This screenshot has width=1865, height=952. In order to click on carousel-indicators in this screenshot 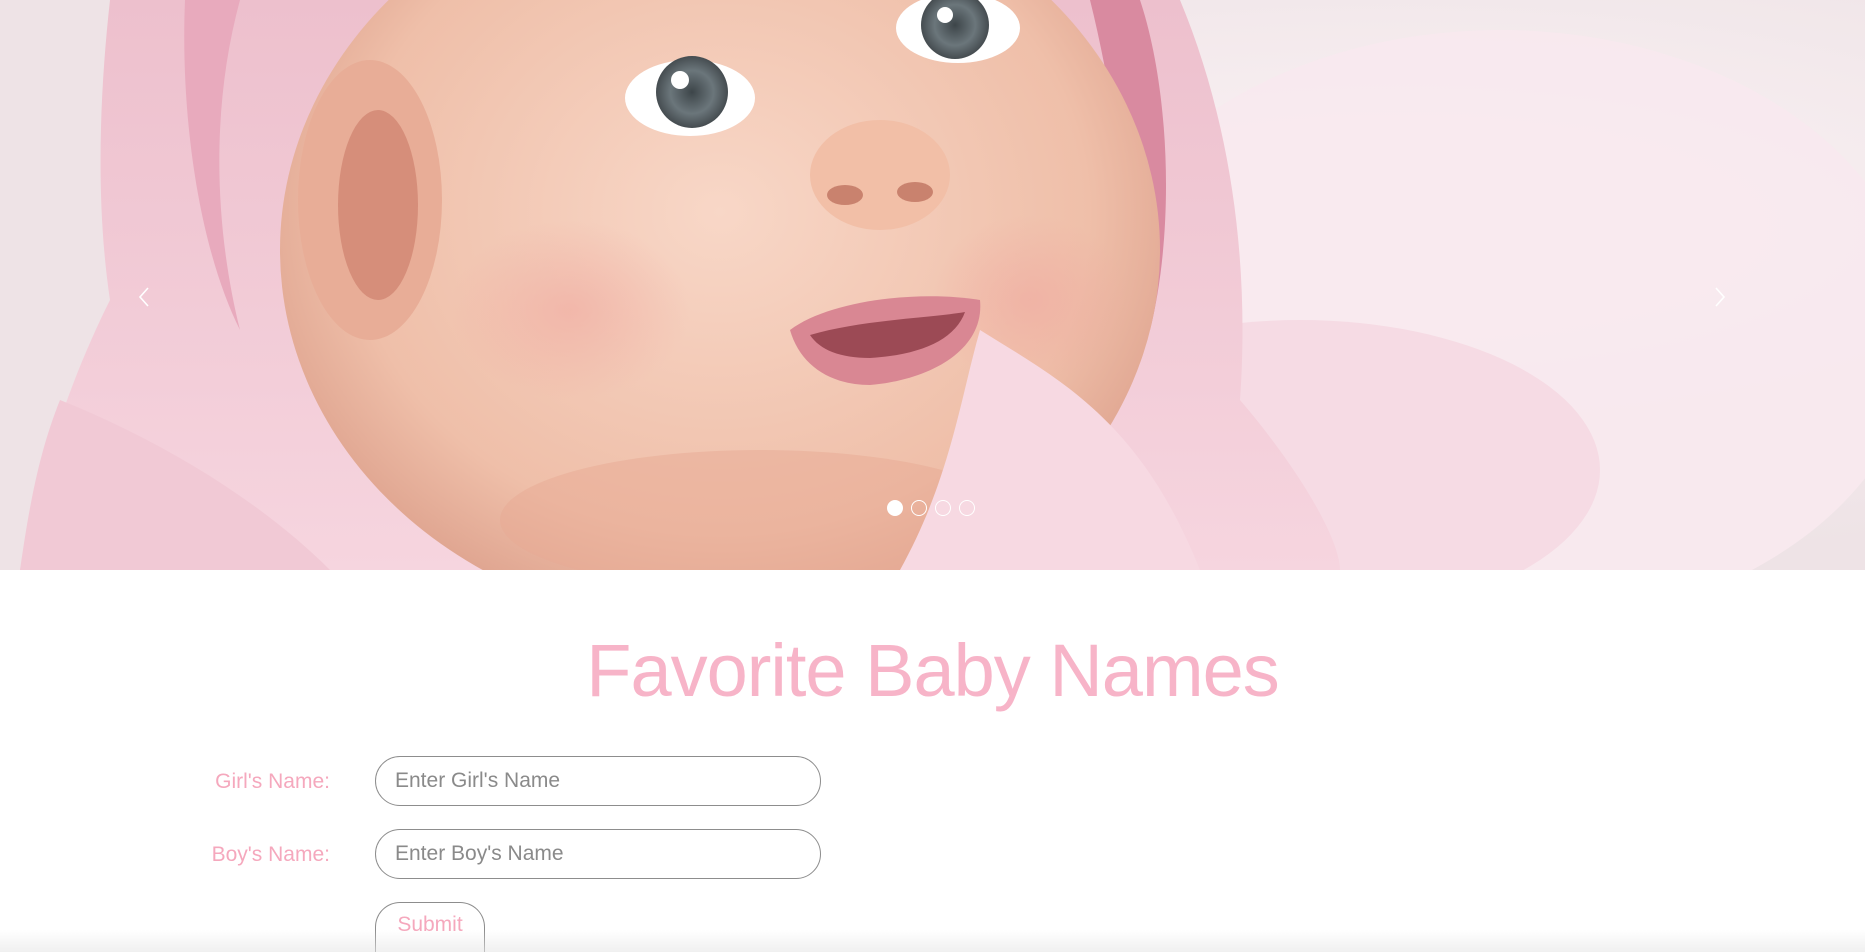, I will do `click(931, 508)`.